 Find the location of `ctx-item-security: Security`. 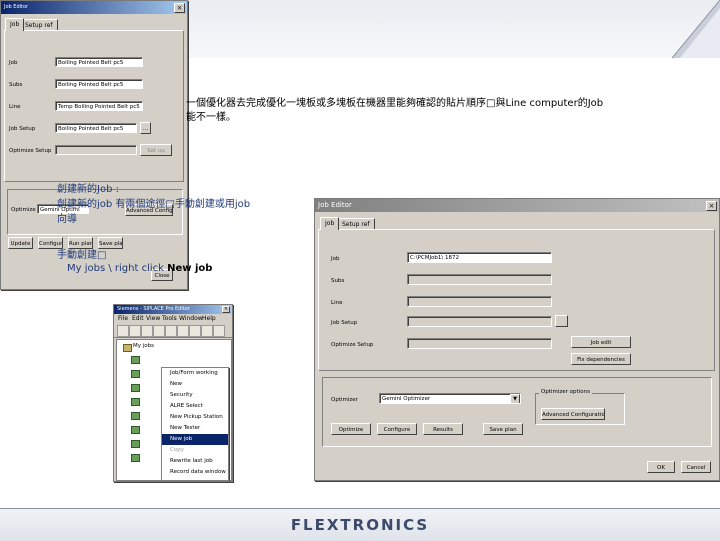

ctx-item-security: Security is located at coordinates (195, 395).